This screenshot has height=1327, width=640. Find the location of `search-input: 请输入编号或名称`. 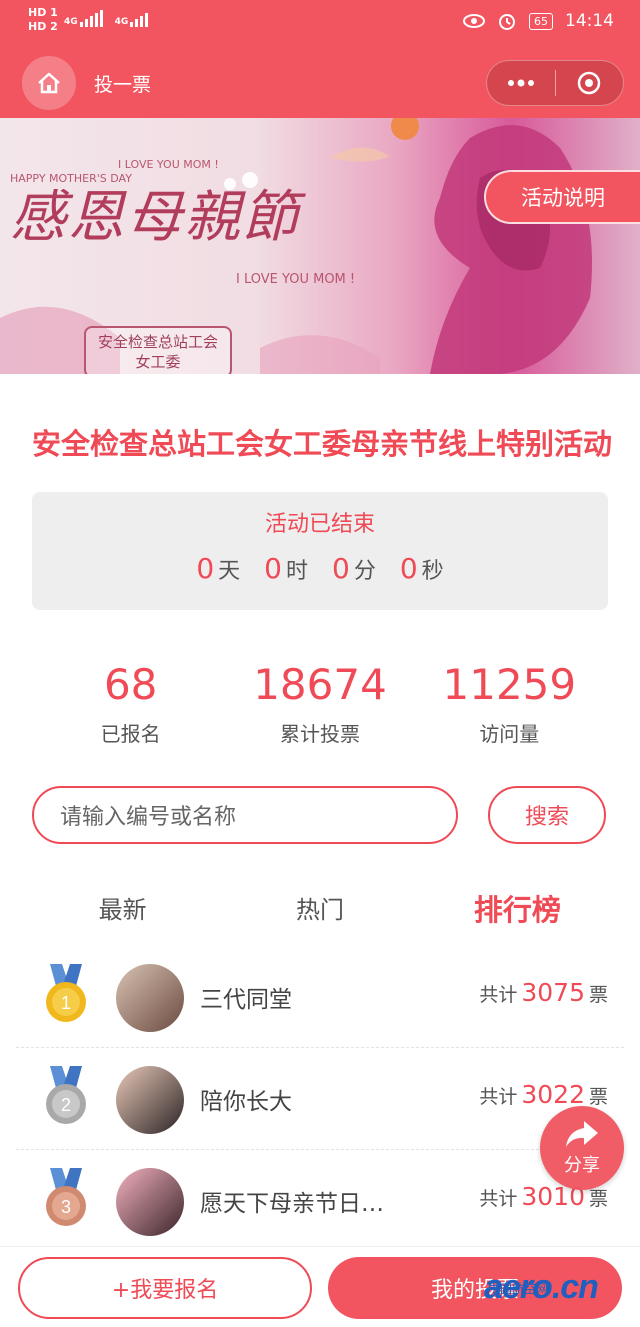

search-input: 请输入编号或名称 is located at coordinates (245, 815).